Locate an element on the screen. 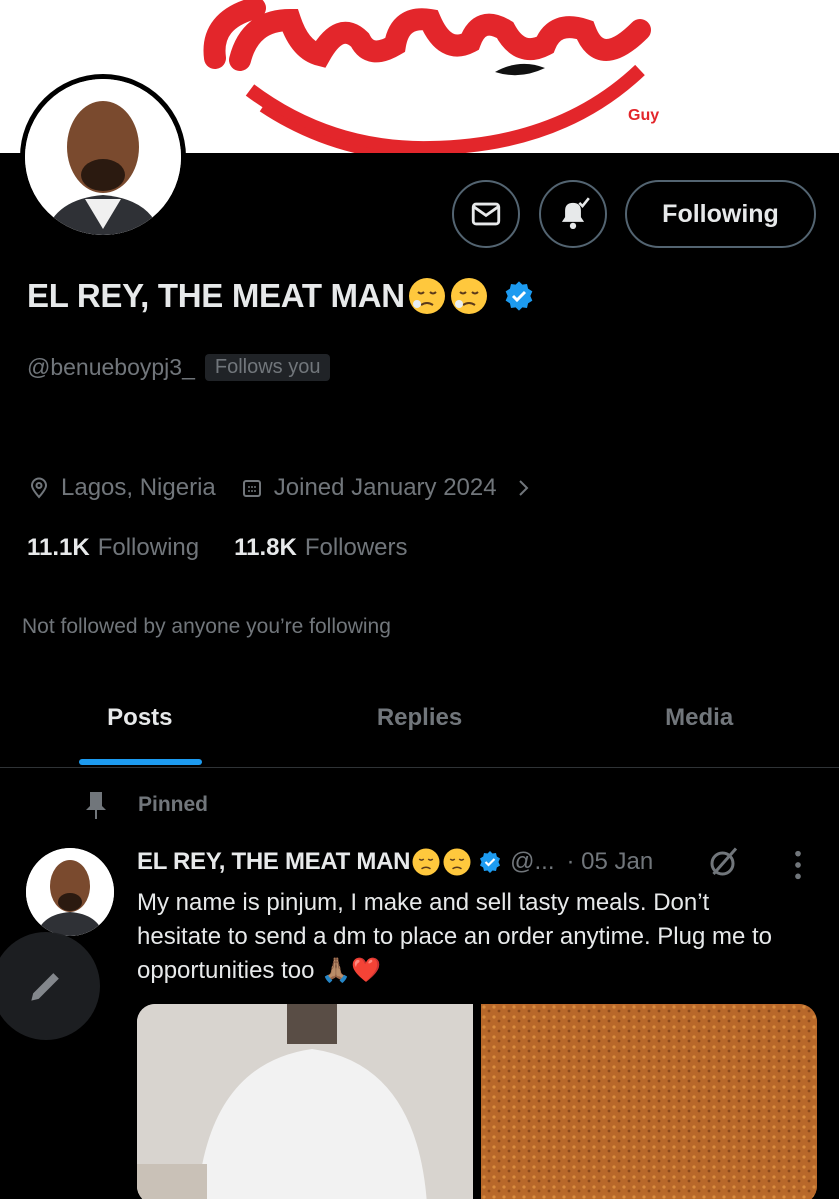 The width and height of the screenshot is (839, 1199). display-name: EL REY, THE MEAT MAN is located at coordinates (281, 296).